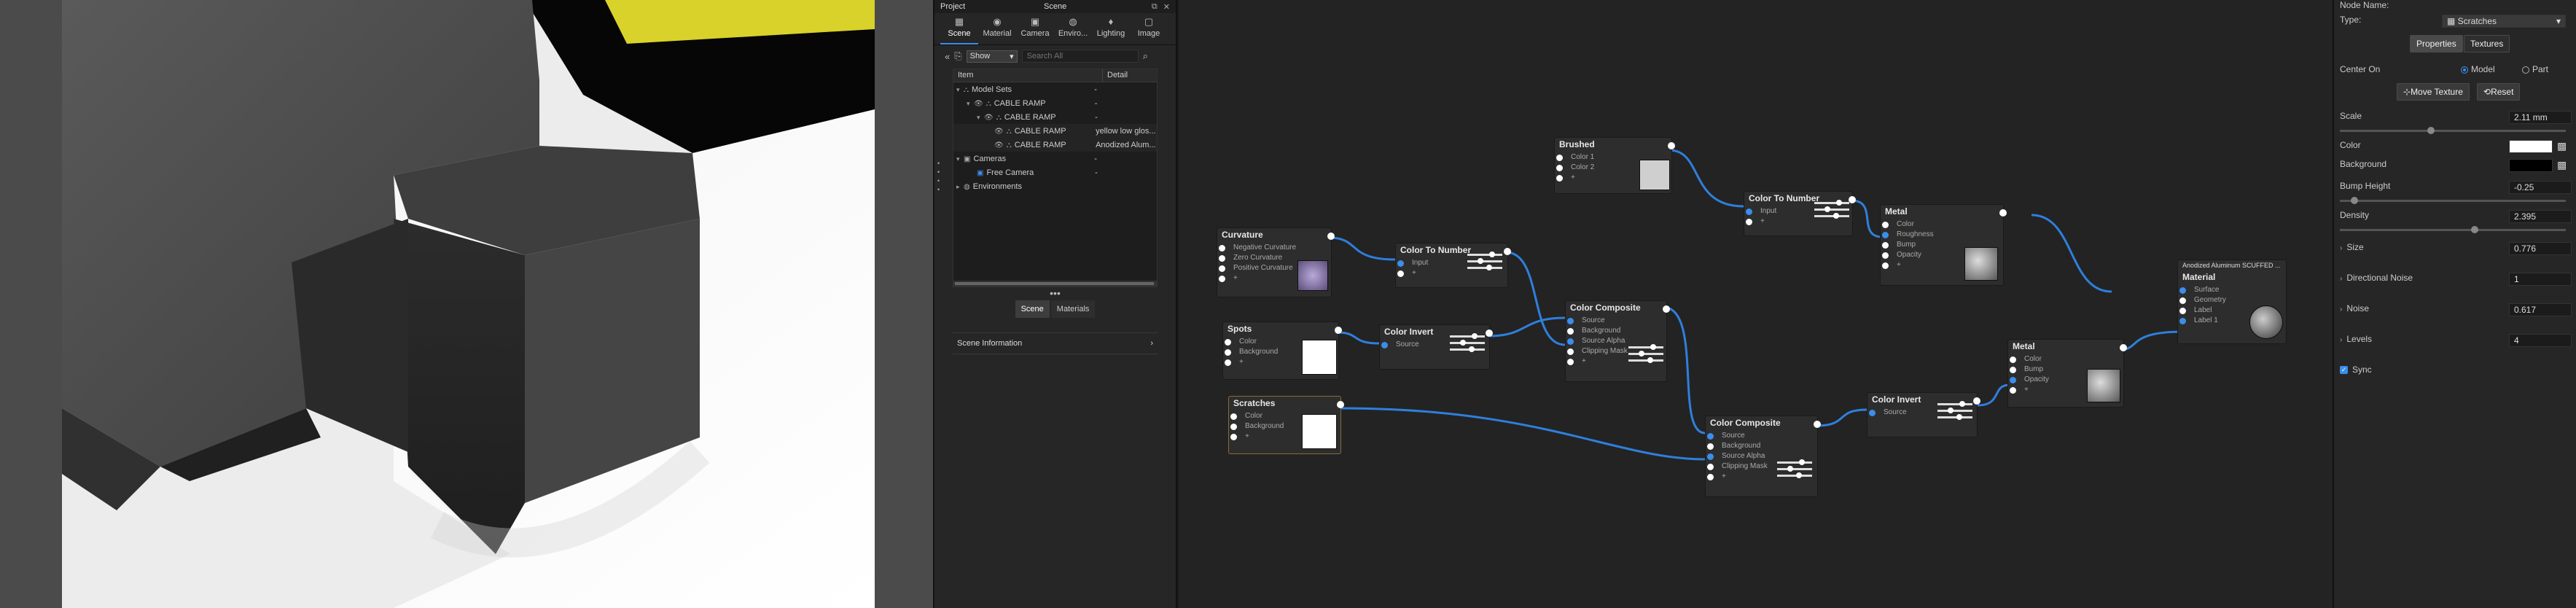  I want to click on node-metal: Metal Color Roughness Bump Opacity +, so click(1943, 245).